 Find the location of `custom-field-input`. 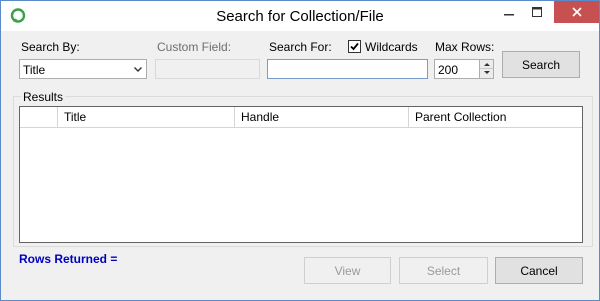

custom-field-input is located at coordinates (207, 69).